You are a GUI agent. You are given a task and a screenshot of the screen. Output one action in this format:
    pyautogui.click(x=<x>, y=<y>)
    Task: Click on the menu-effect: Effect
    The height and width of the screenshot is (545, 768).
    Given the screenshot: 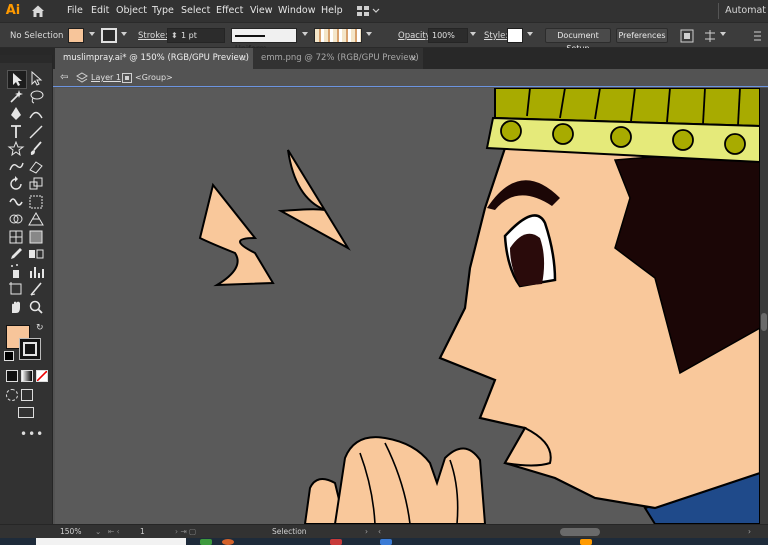 What is the action you would take?
    pyautogui.click(x=229, y=11)
    